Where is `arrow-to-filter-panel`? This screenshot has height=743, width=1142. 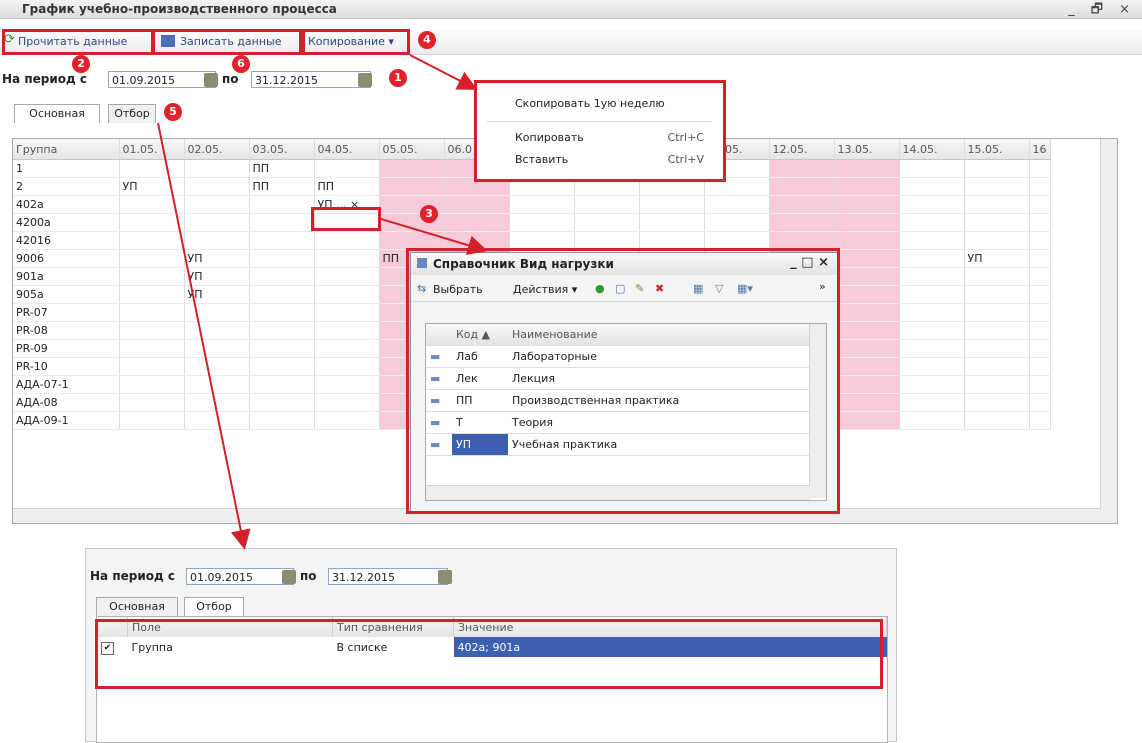
arrow-to-filter-panel is located at coordinates (204, 336).